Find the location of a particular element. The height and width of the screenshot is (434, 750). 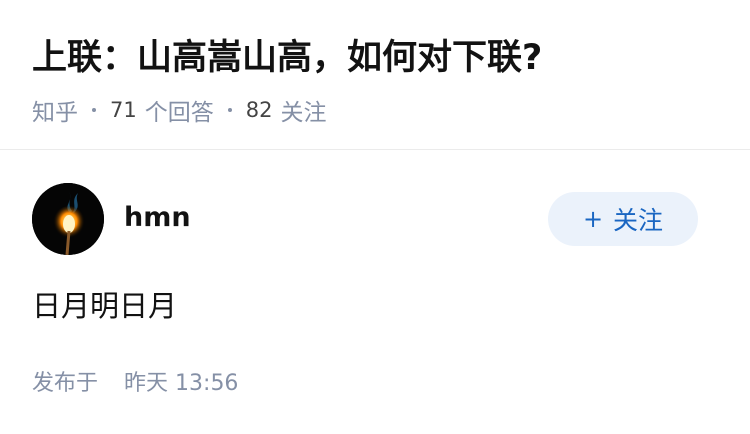

follow-button-label: 关注 is located at coordinates (638, 220).